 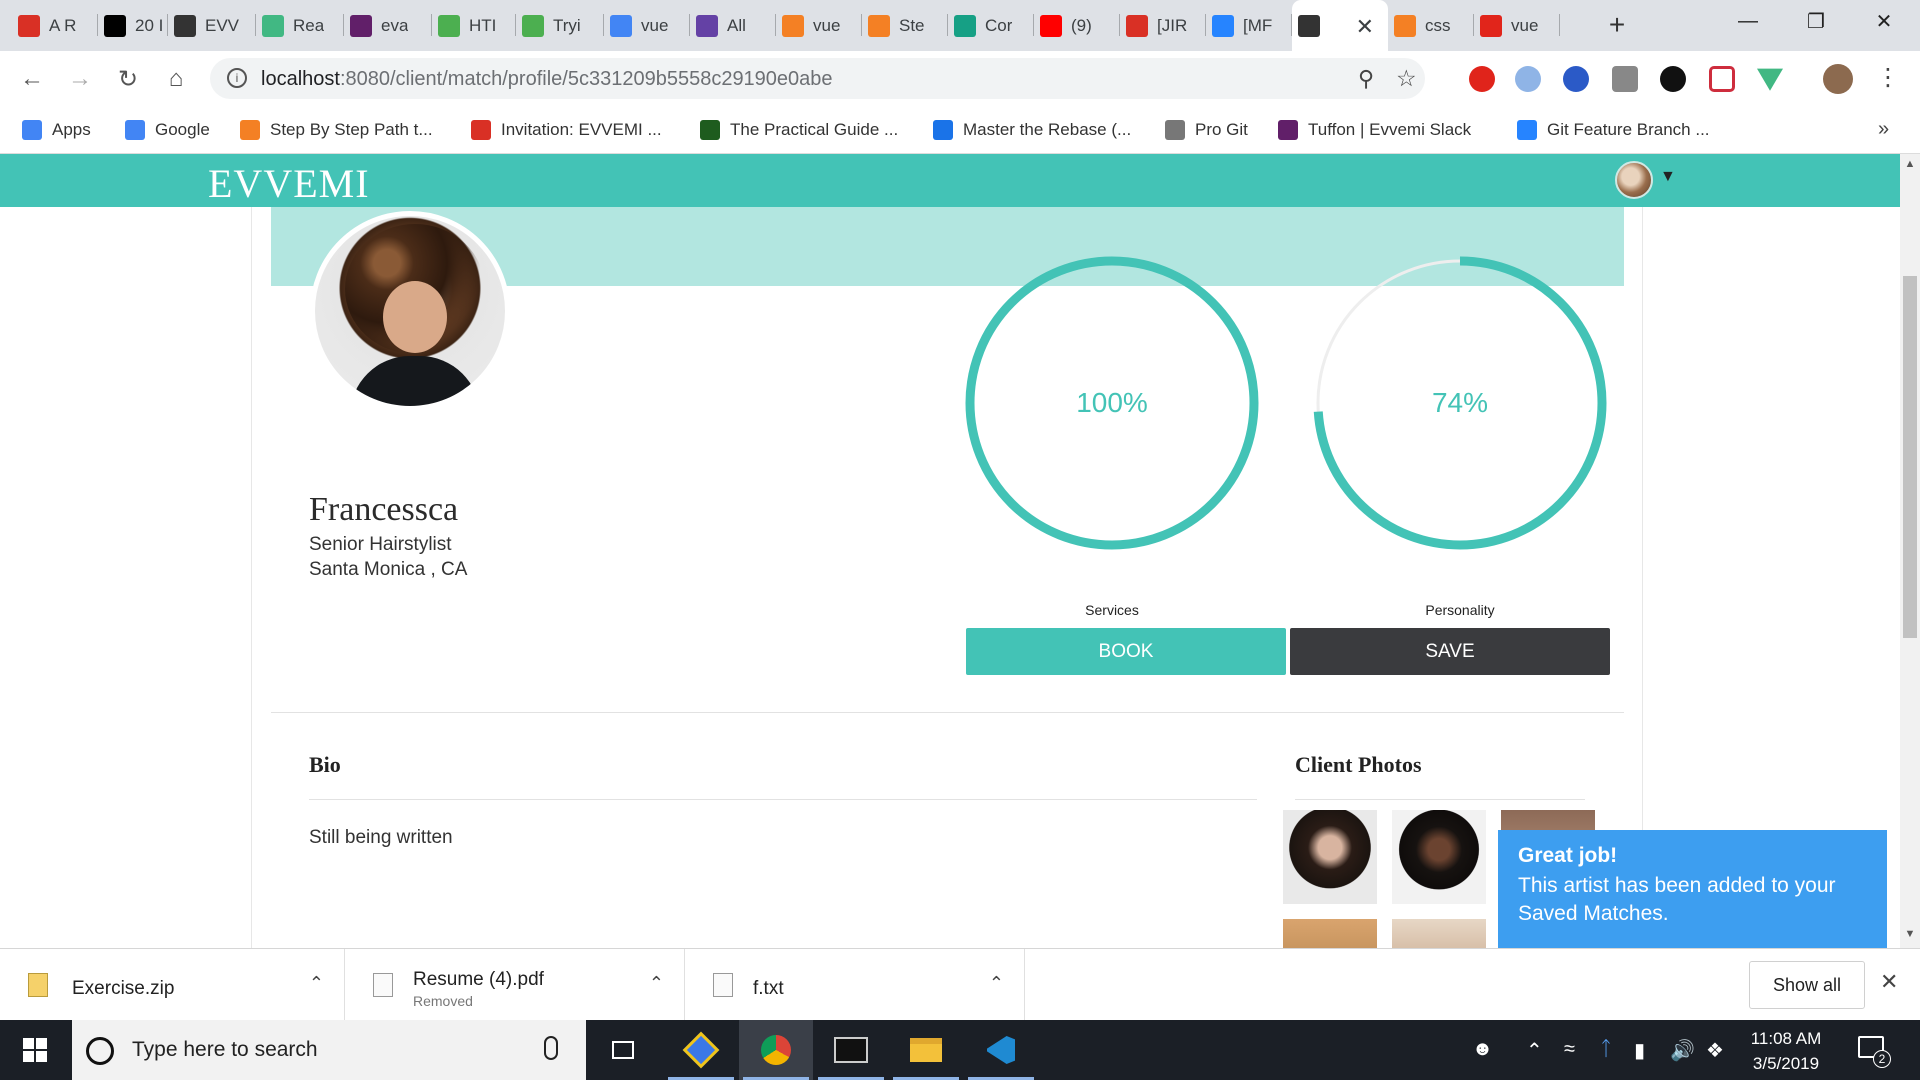 What do you see at coordinates (1910, 936) in the screenshot?
I see `scroll-down-arrow-icon: ▼` at bounding box center [1910, 936].